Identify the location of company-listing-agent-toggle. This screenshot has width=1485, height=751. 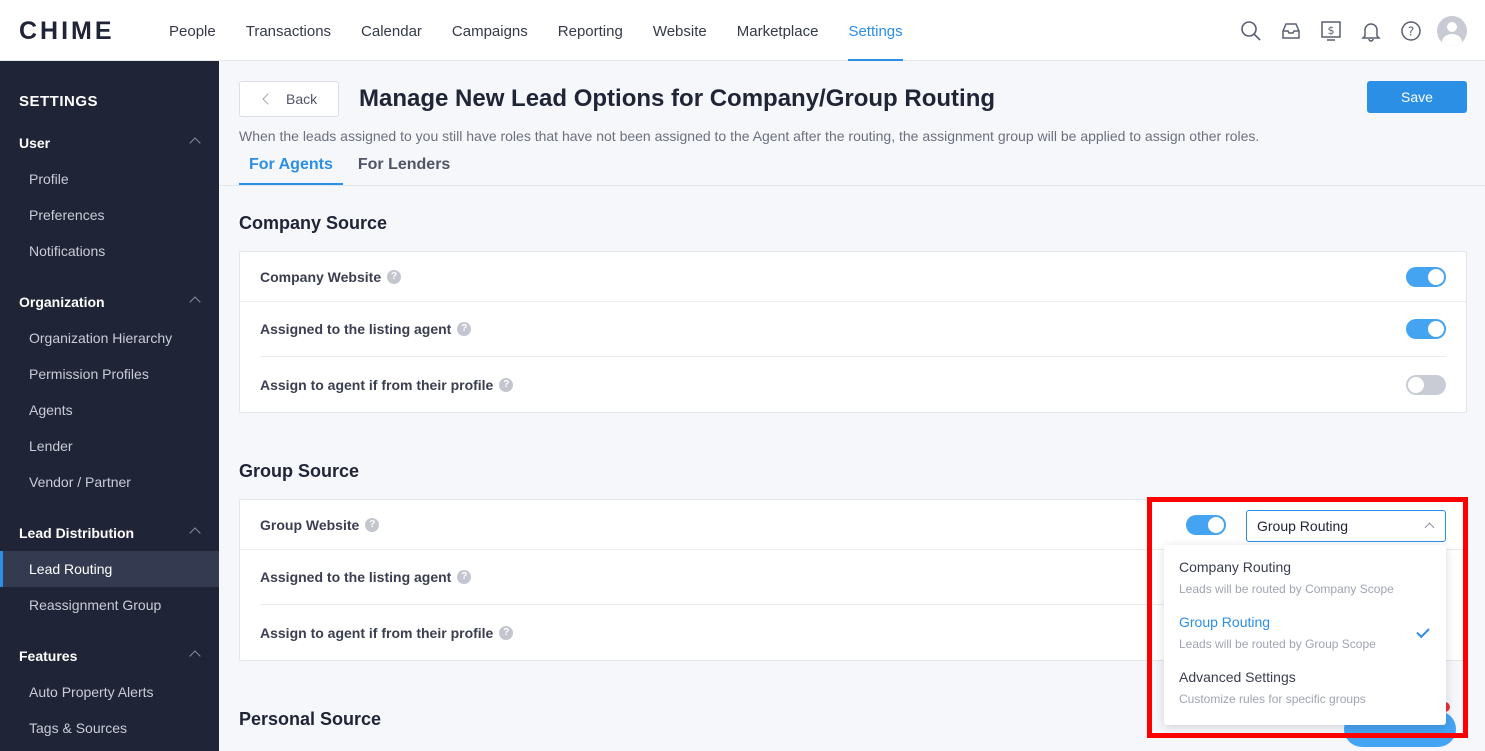
(1426, 329).